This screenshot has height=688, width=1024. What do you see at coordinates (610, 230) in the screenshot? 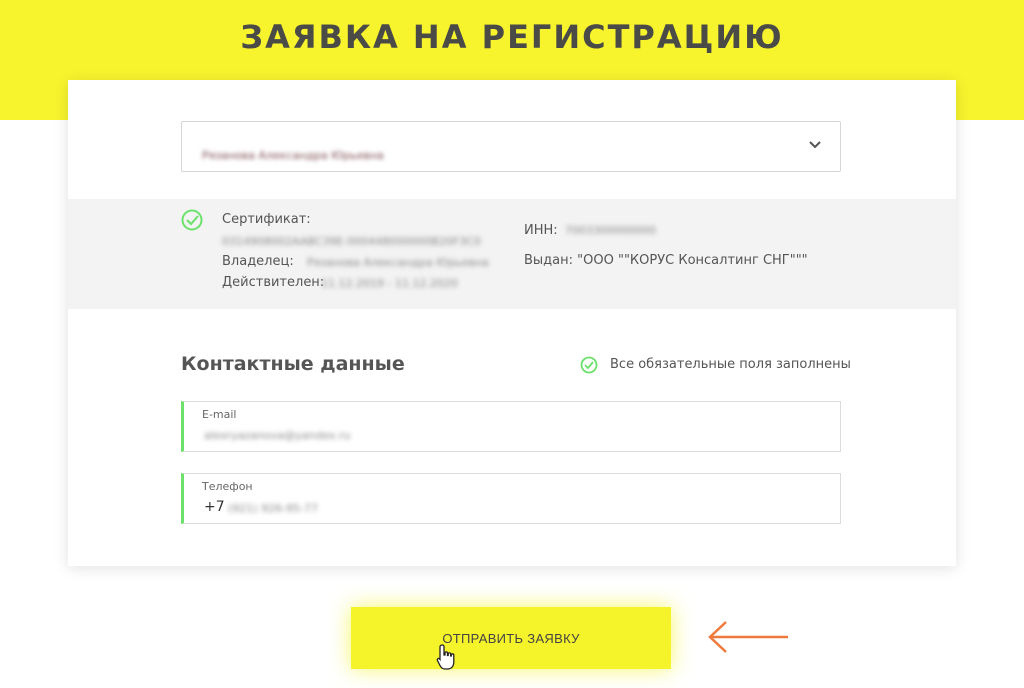
I see `inn-value: 7003300000000` at bounding box center [610, 230].